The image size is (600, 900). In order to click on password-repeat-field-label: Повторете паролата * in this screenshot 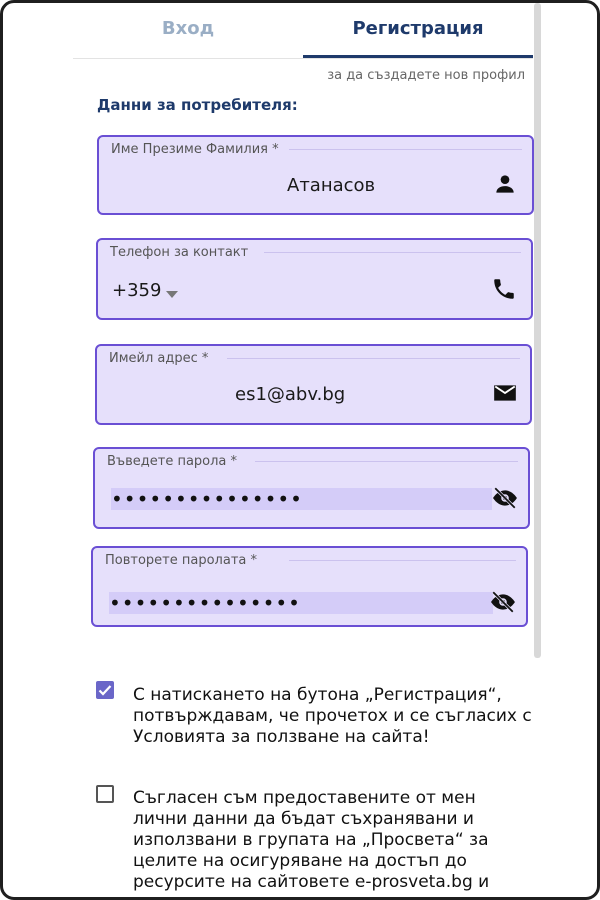, I will do `click(181, 560)`.